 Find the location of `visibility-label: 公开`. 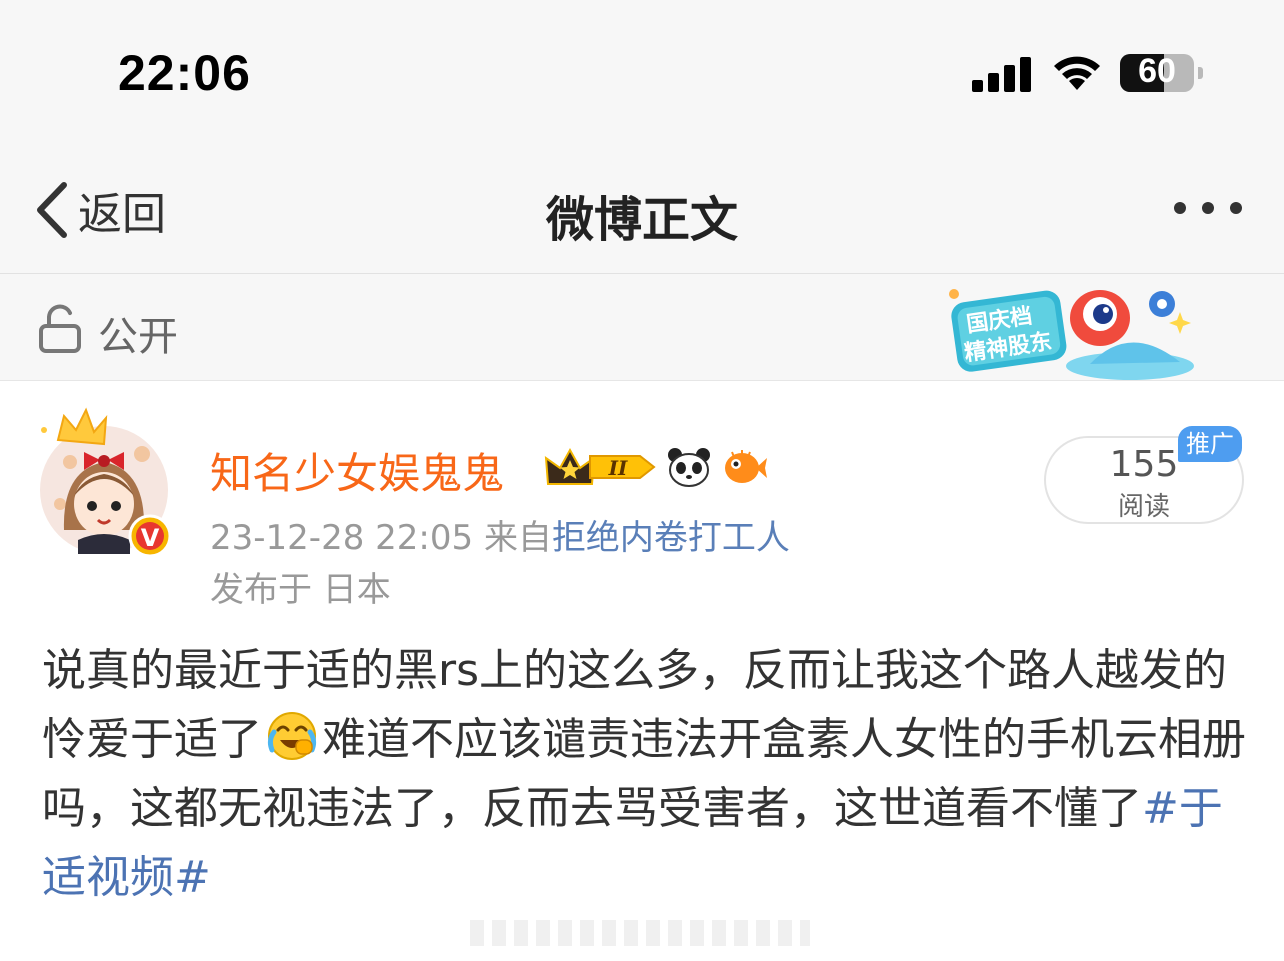

visibility-label: 公开 is located at coordinates (138, 337).